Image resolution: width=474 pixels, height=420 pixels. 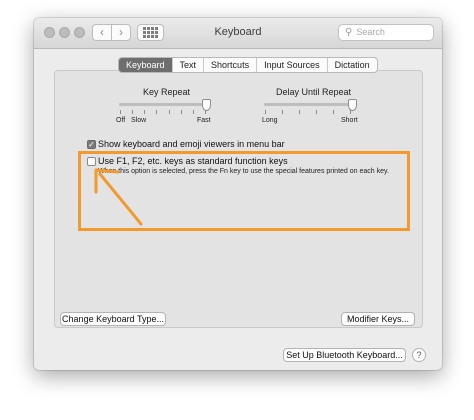 What do you see at coordinates (187, 65) in the screenshot?
I see `tab-text: Text` at bounding box center [187, 65].